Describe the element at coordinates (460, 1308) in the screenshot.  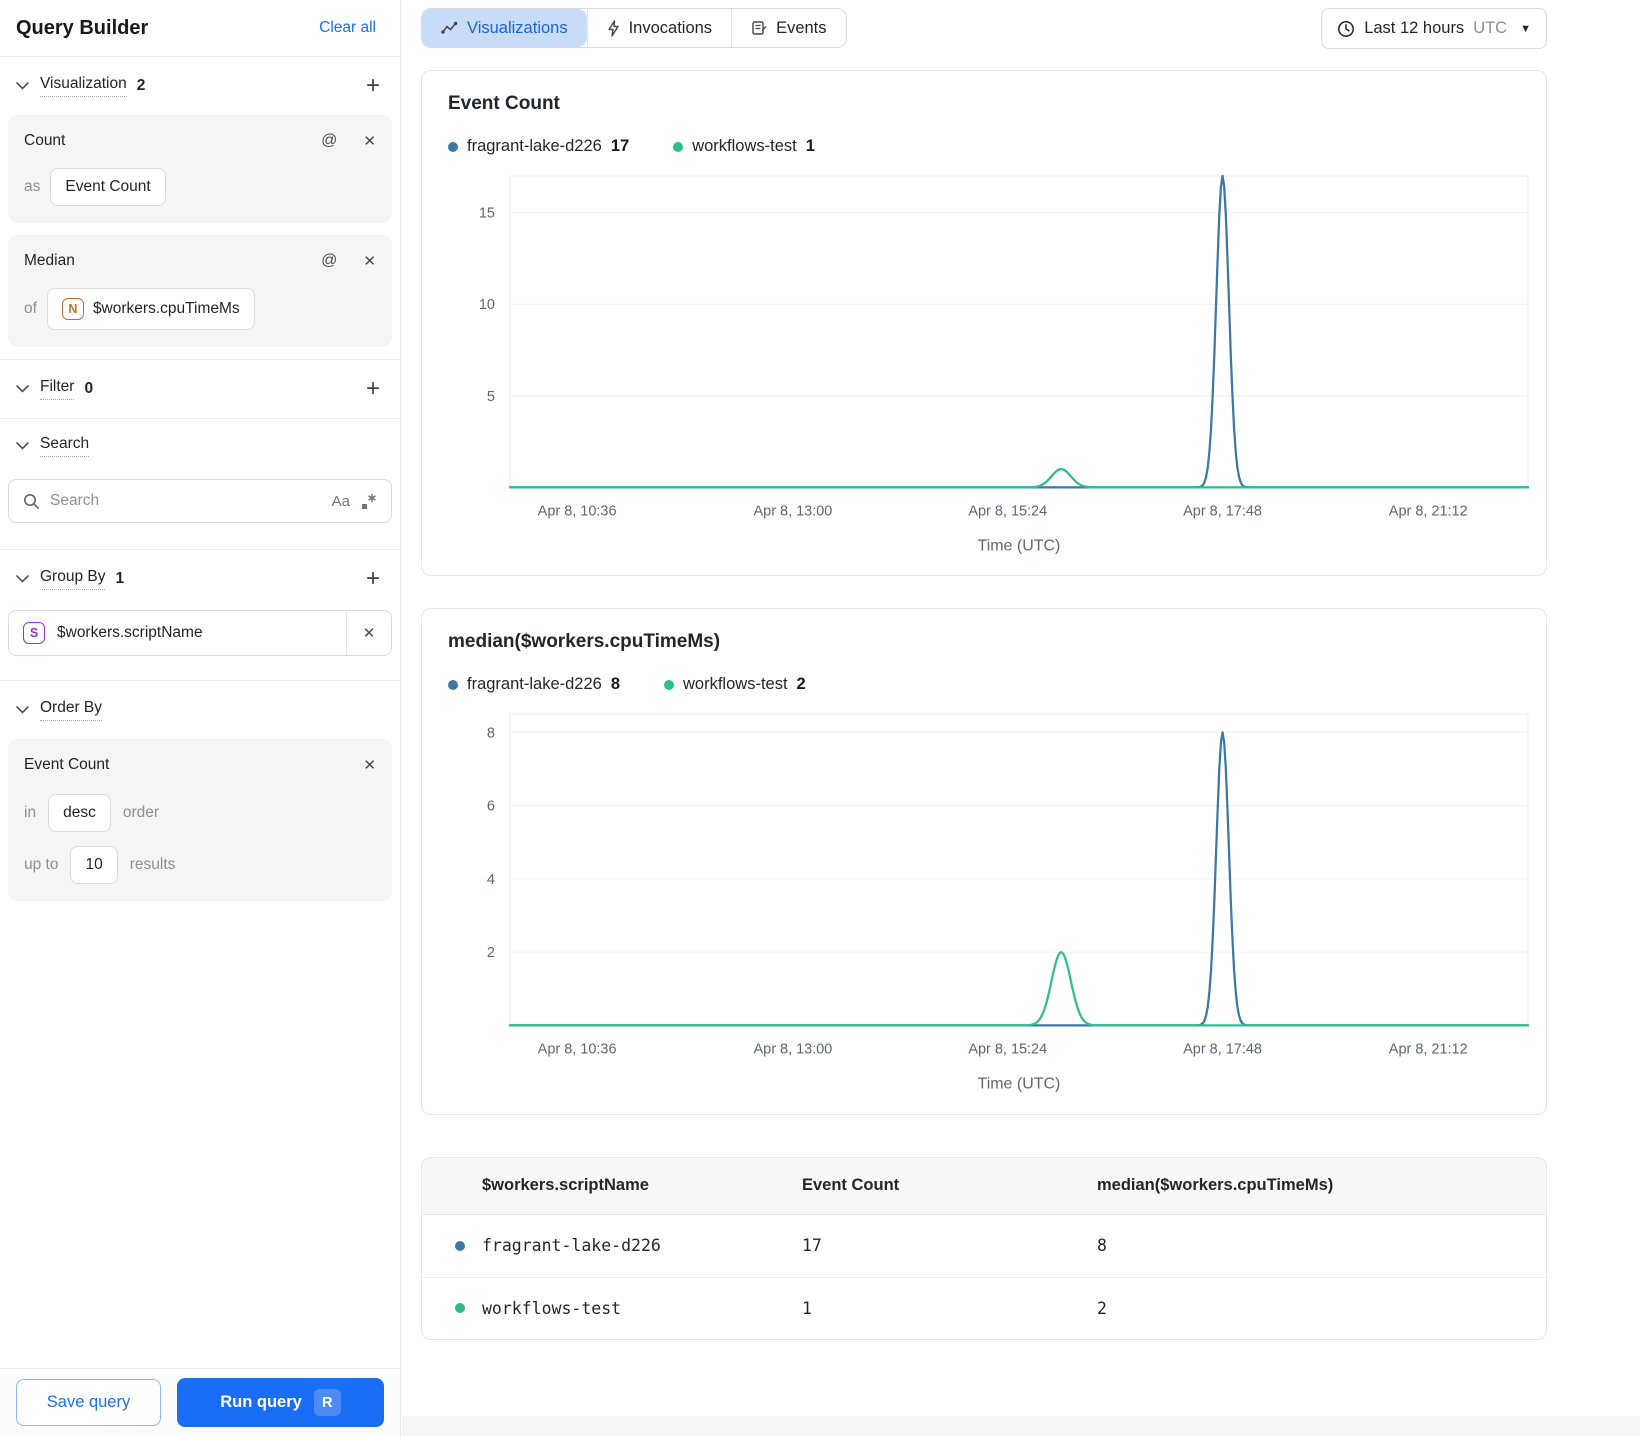
I see `series-dot` at that location.